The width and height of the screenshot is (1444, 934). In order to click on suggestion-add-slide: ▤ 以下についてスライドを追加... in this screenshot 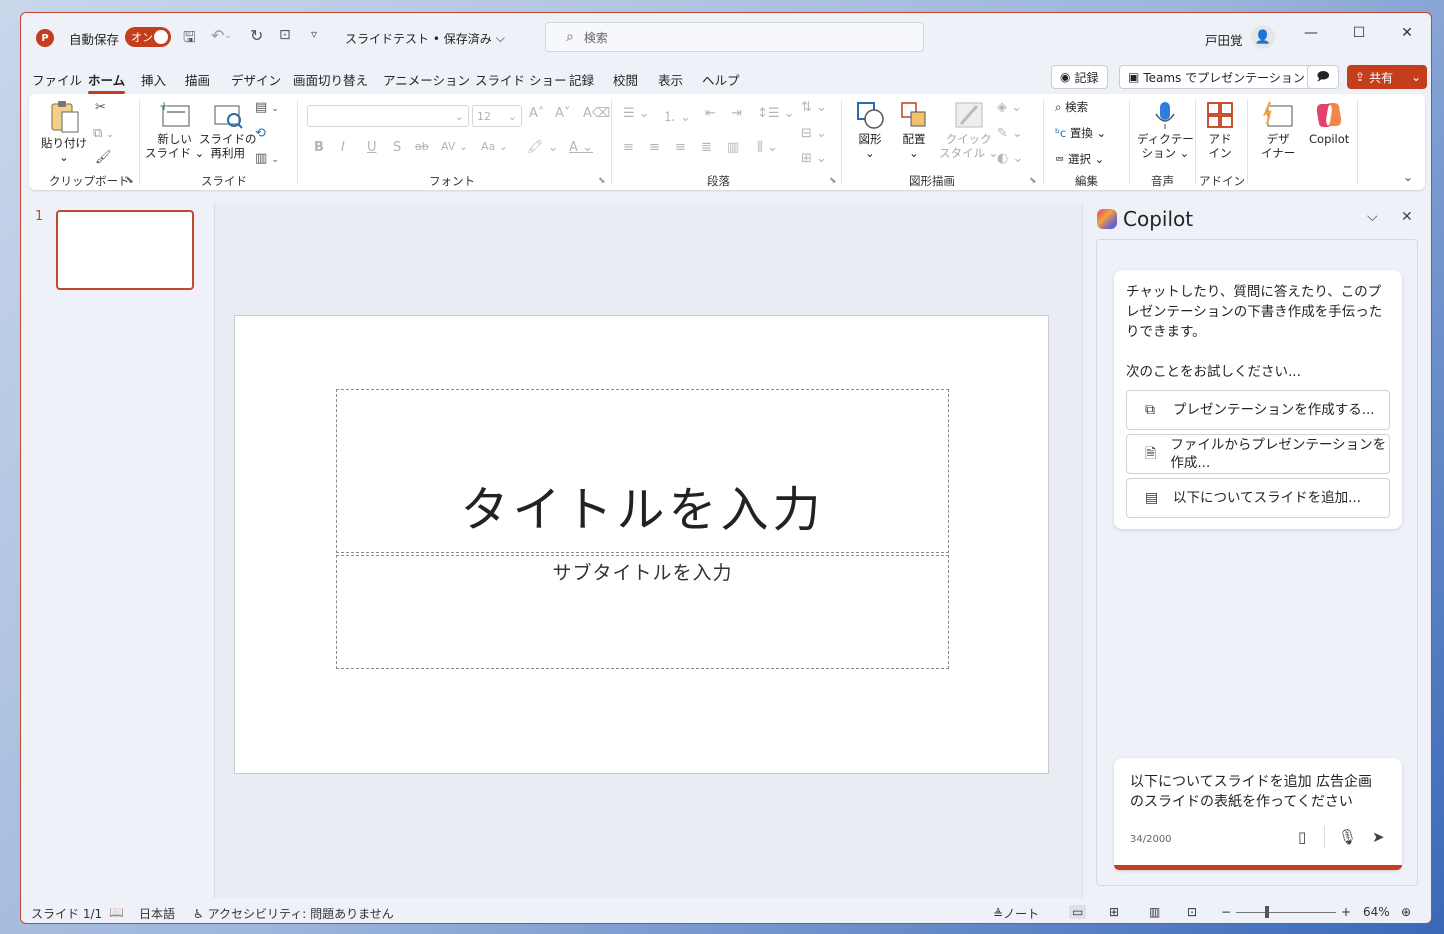, I will do `click(1258, 498)`.